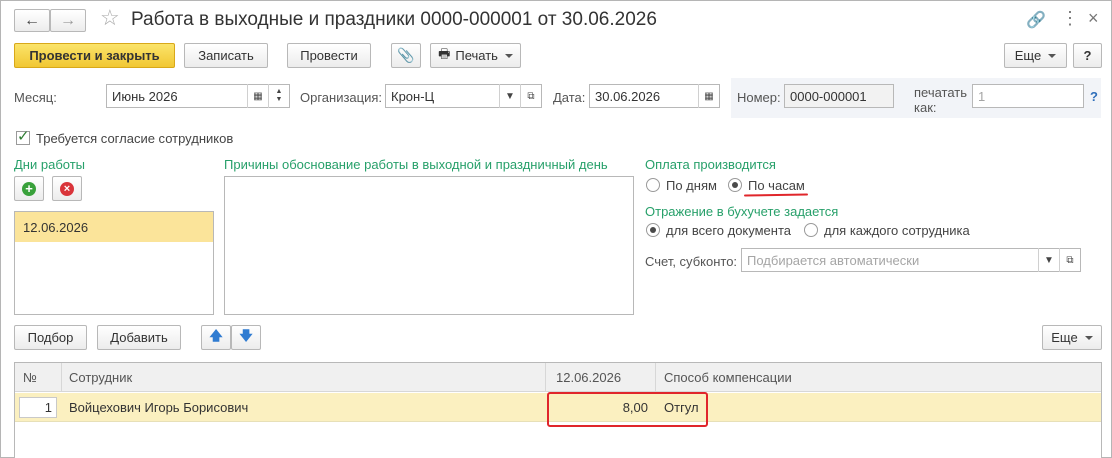 The height and width of the screenshot is (458, 1112). I want to click on plus-circle-icon: +, so click(29, 188).